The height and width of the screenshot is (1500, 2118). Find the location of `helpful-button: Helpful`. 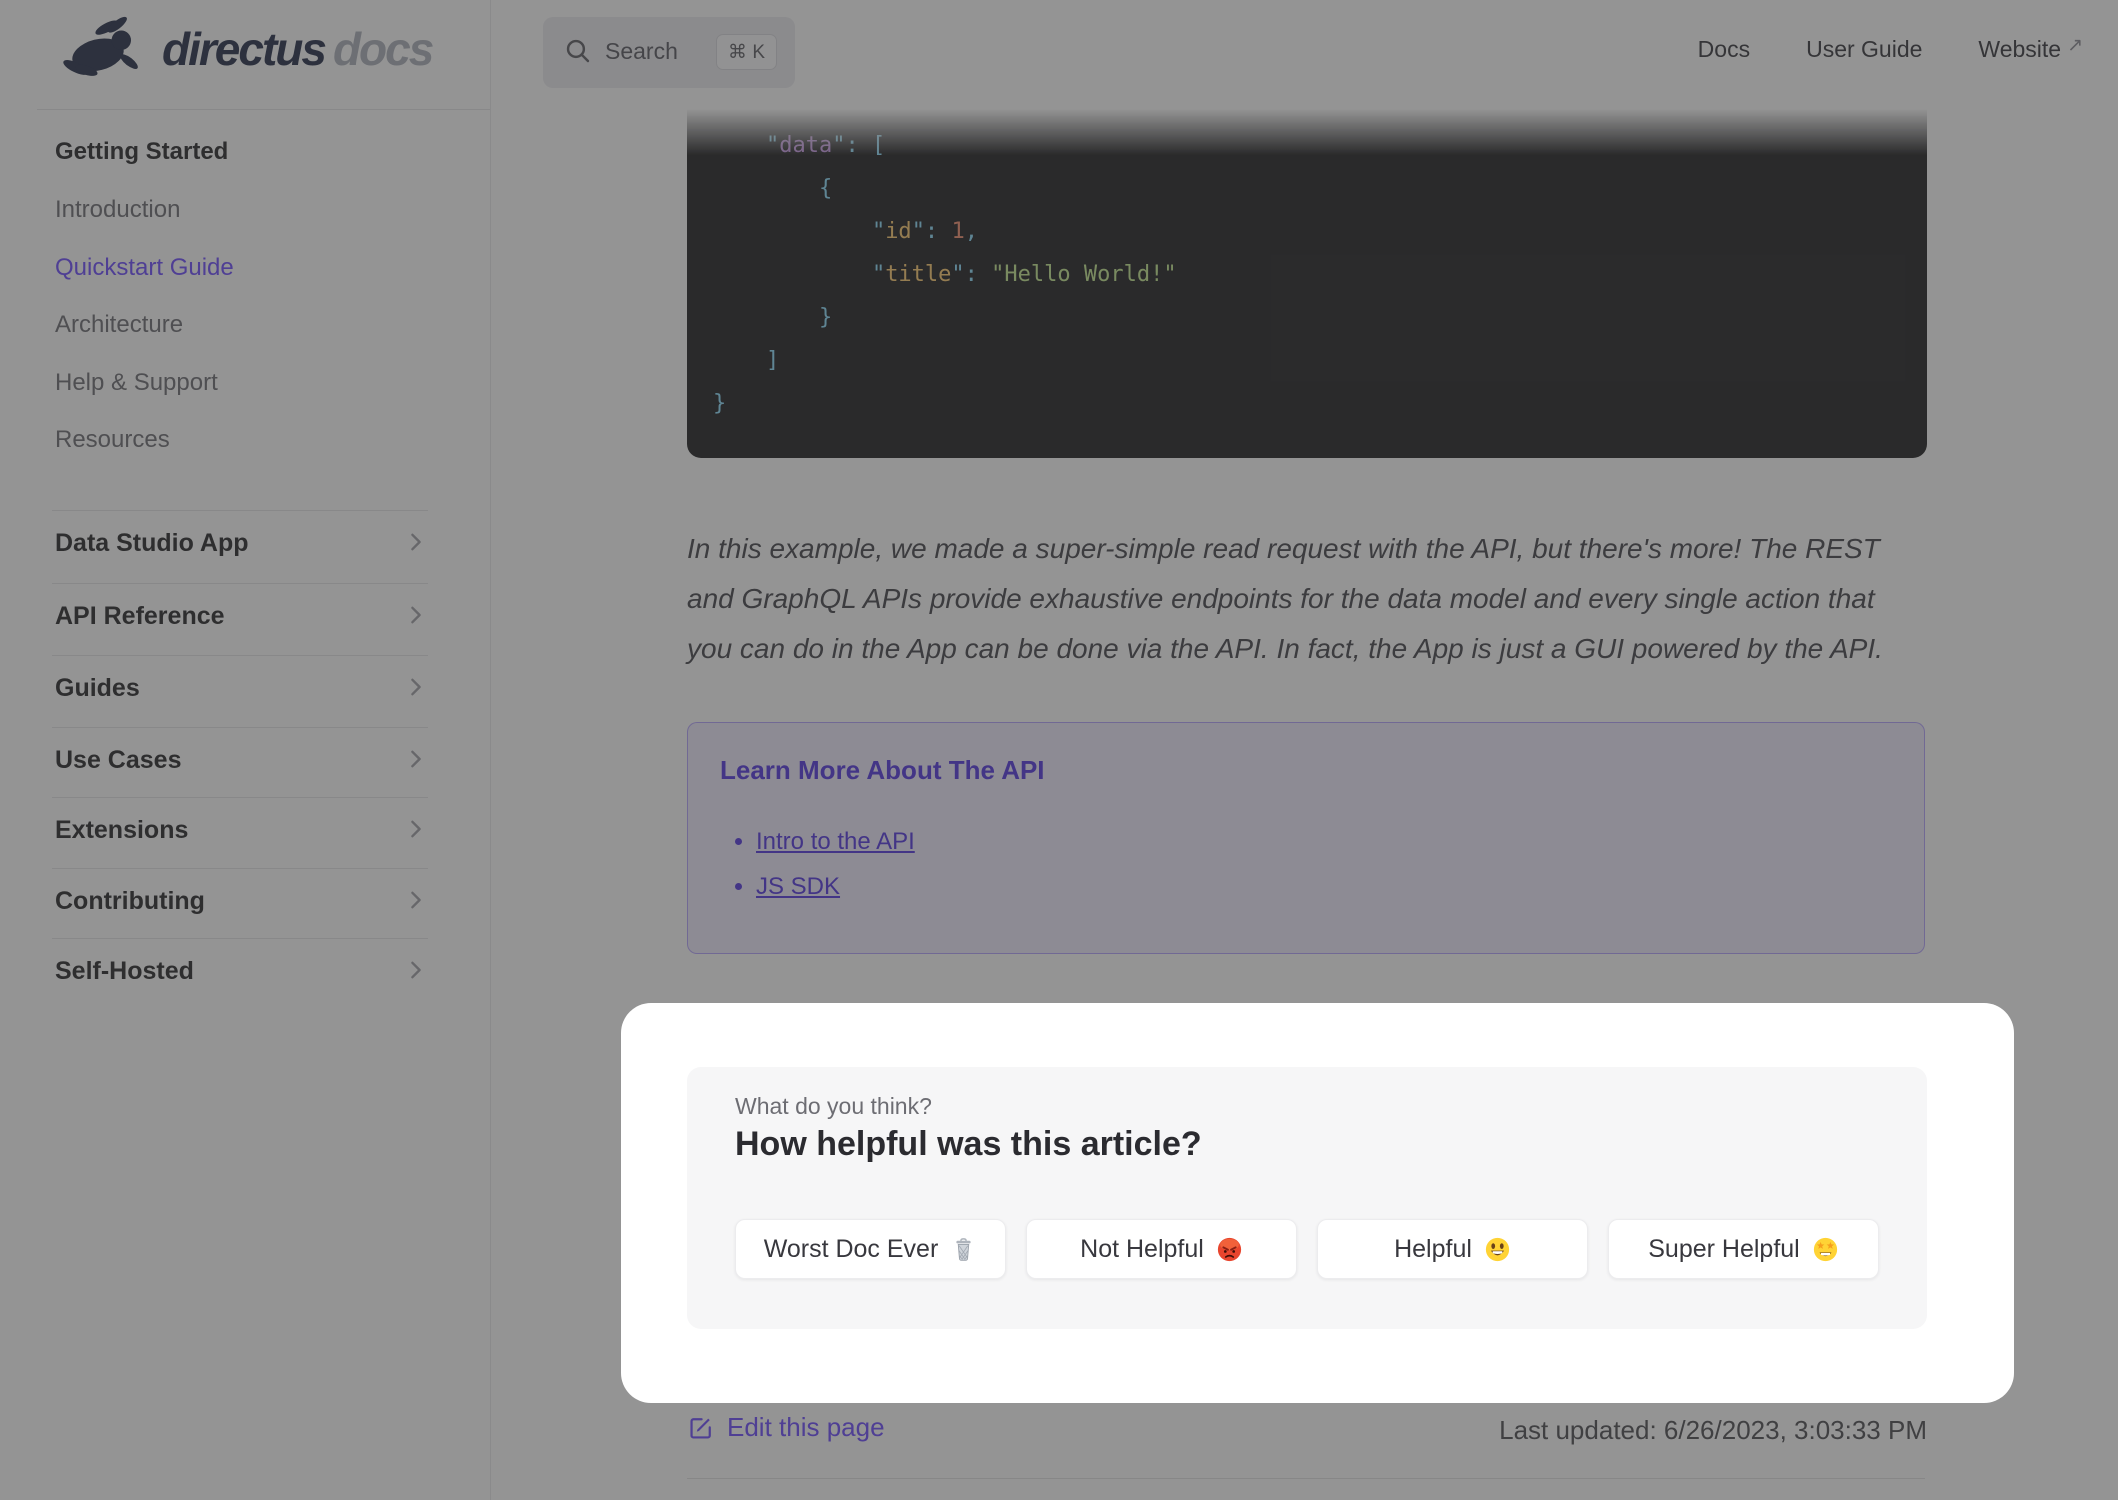

helpful-button: Helpful is located at coordinates (1452, 1249).